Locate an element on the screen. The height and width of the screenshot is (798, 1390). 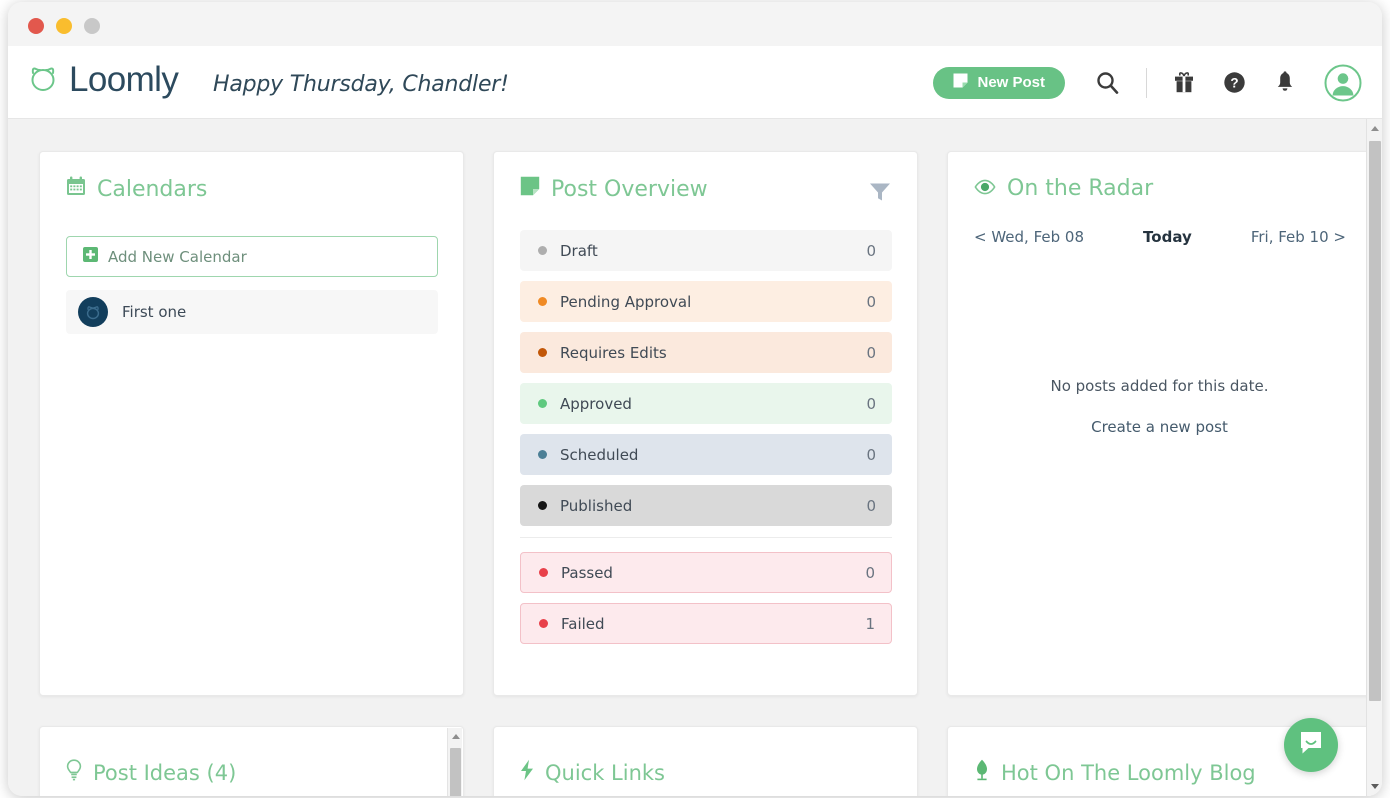
post-overview-title: Post Overview is located at coordinates (629, 189).